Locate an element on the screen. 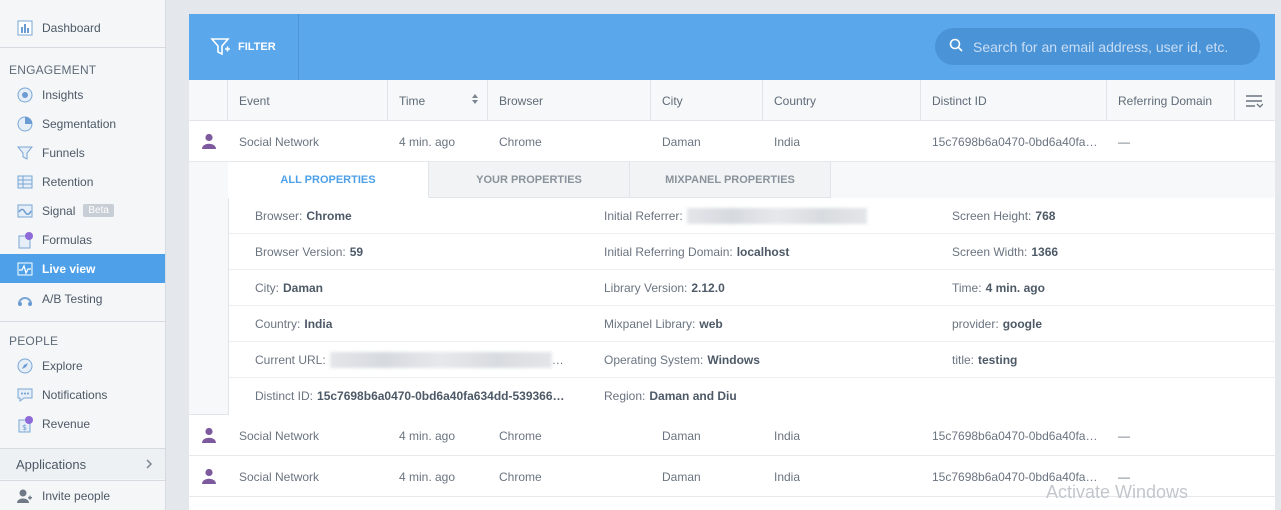  nav-signal-label: Signal is located at coordinates (59, 210).